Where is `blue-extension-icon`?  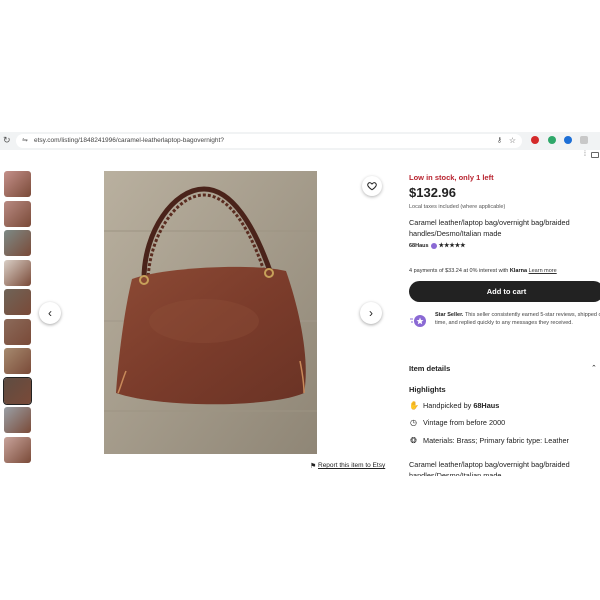 blue-extension-icon is located at coordinates (568, 140).